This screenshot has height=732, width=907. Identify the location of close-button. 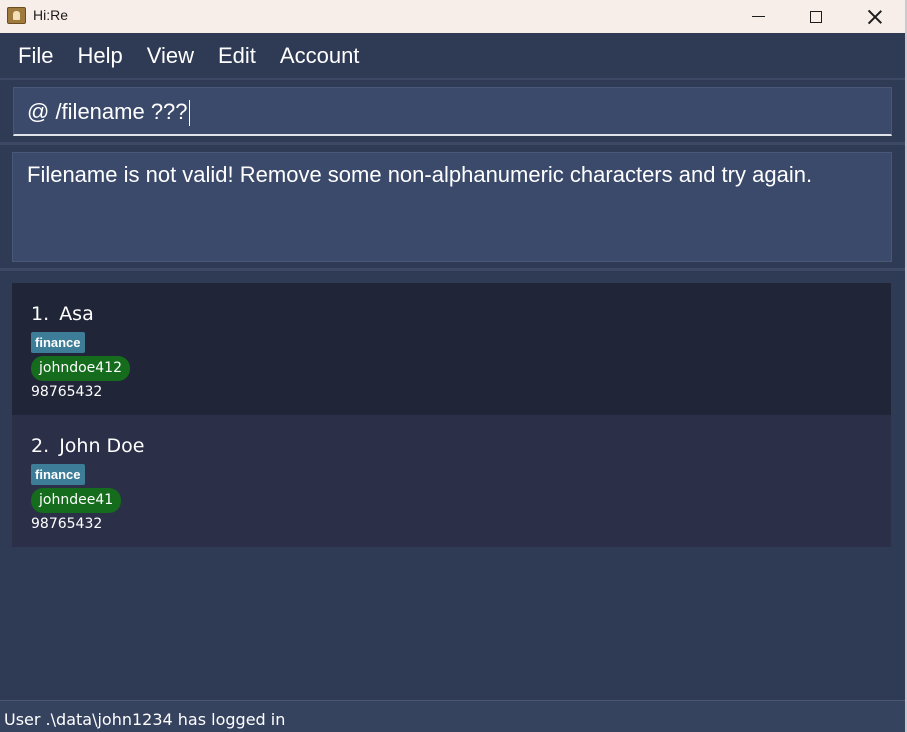
(875, 16).